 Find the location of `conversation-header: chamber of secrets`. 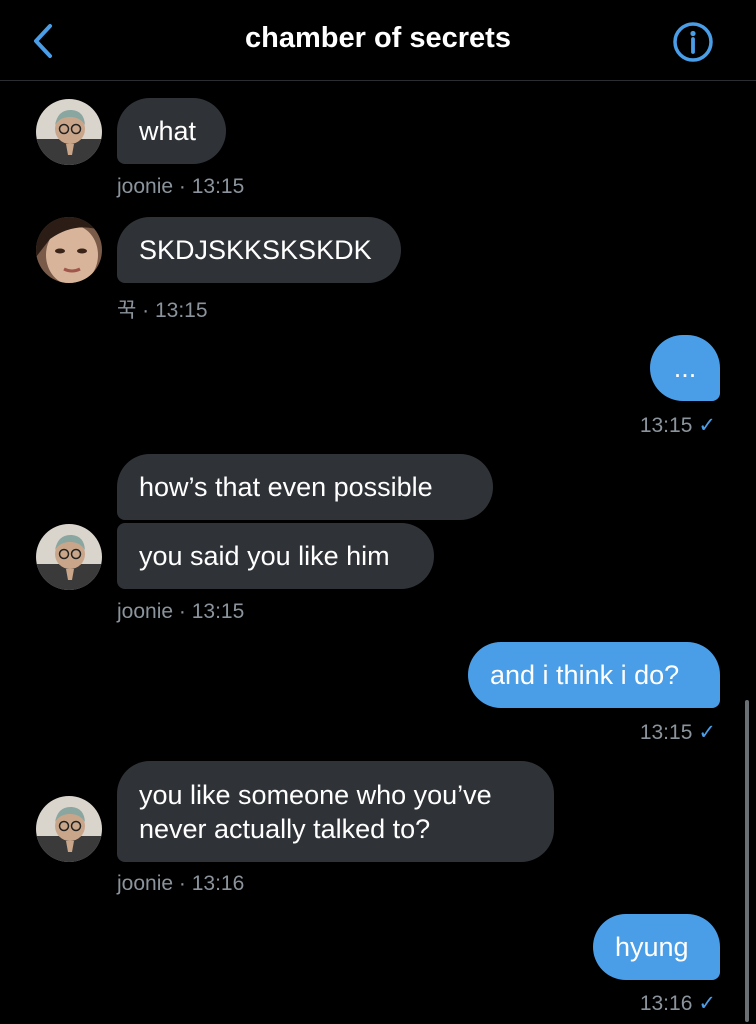

conversation-header: chamber of secrets is located at coordinates (378, 40).